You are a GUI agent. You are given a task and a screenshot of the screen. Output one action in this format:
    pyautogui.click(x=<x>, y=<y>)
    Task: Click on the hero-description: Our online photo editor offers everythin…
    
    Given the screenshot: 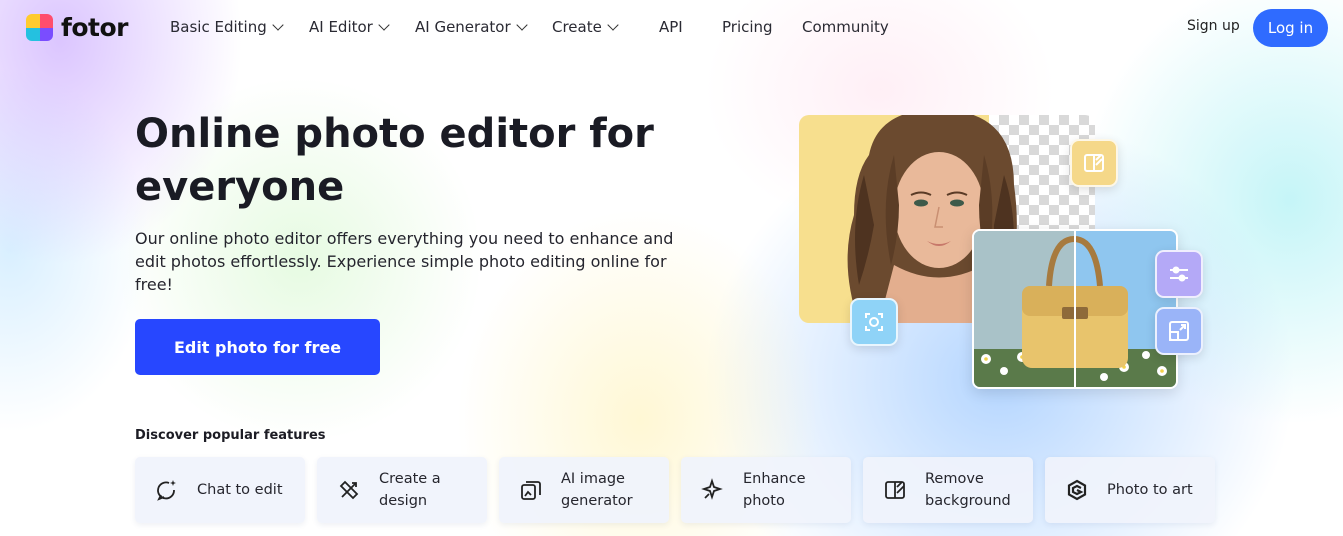 What is the action you would take?
    pyautogui.click(x=404, y=261)
    